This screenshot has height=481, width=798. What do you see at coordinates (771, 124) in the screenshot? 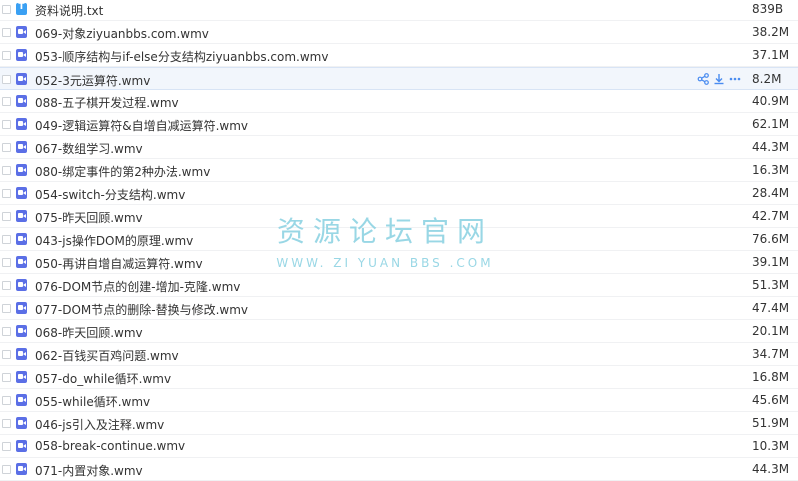
I see `file-size: 62.1M` at bounding box center [771, 124].